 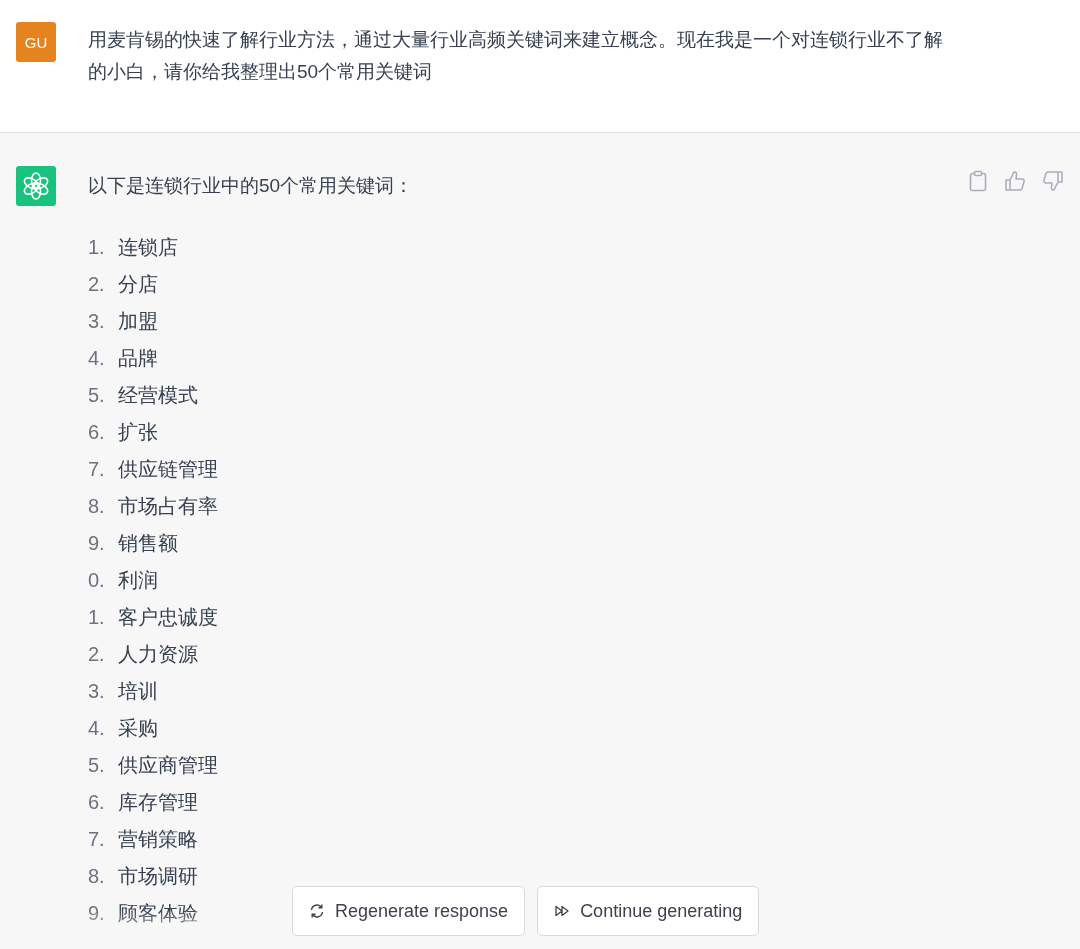 I want to click on keyword-text: 连锁店, so click(x=148, y=247).